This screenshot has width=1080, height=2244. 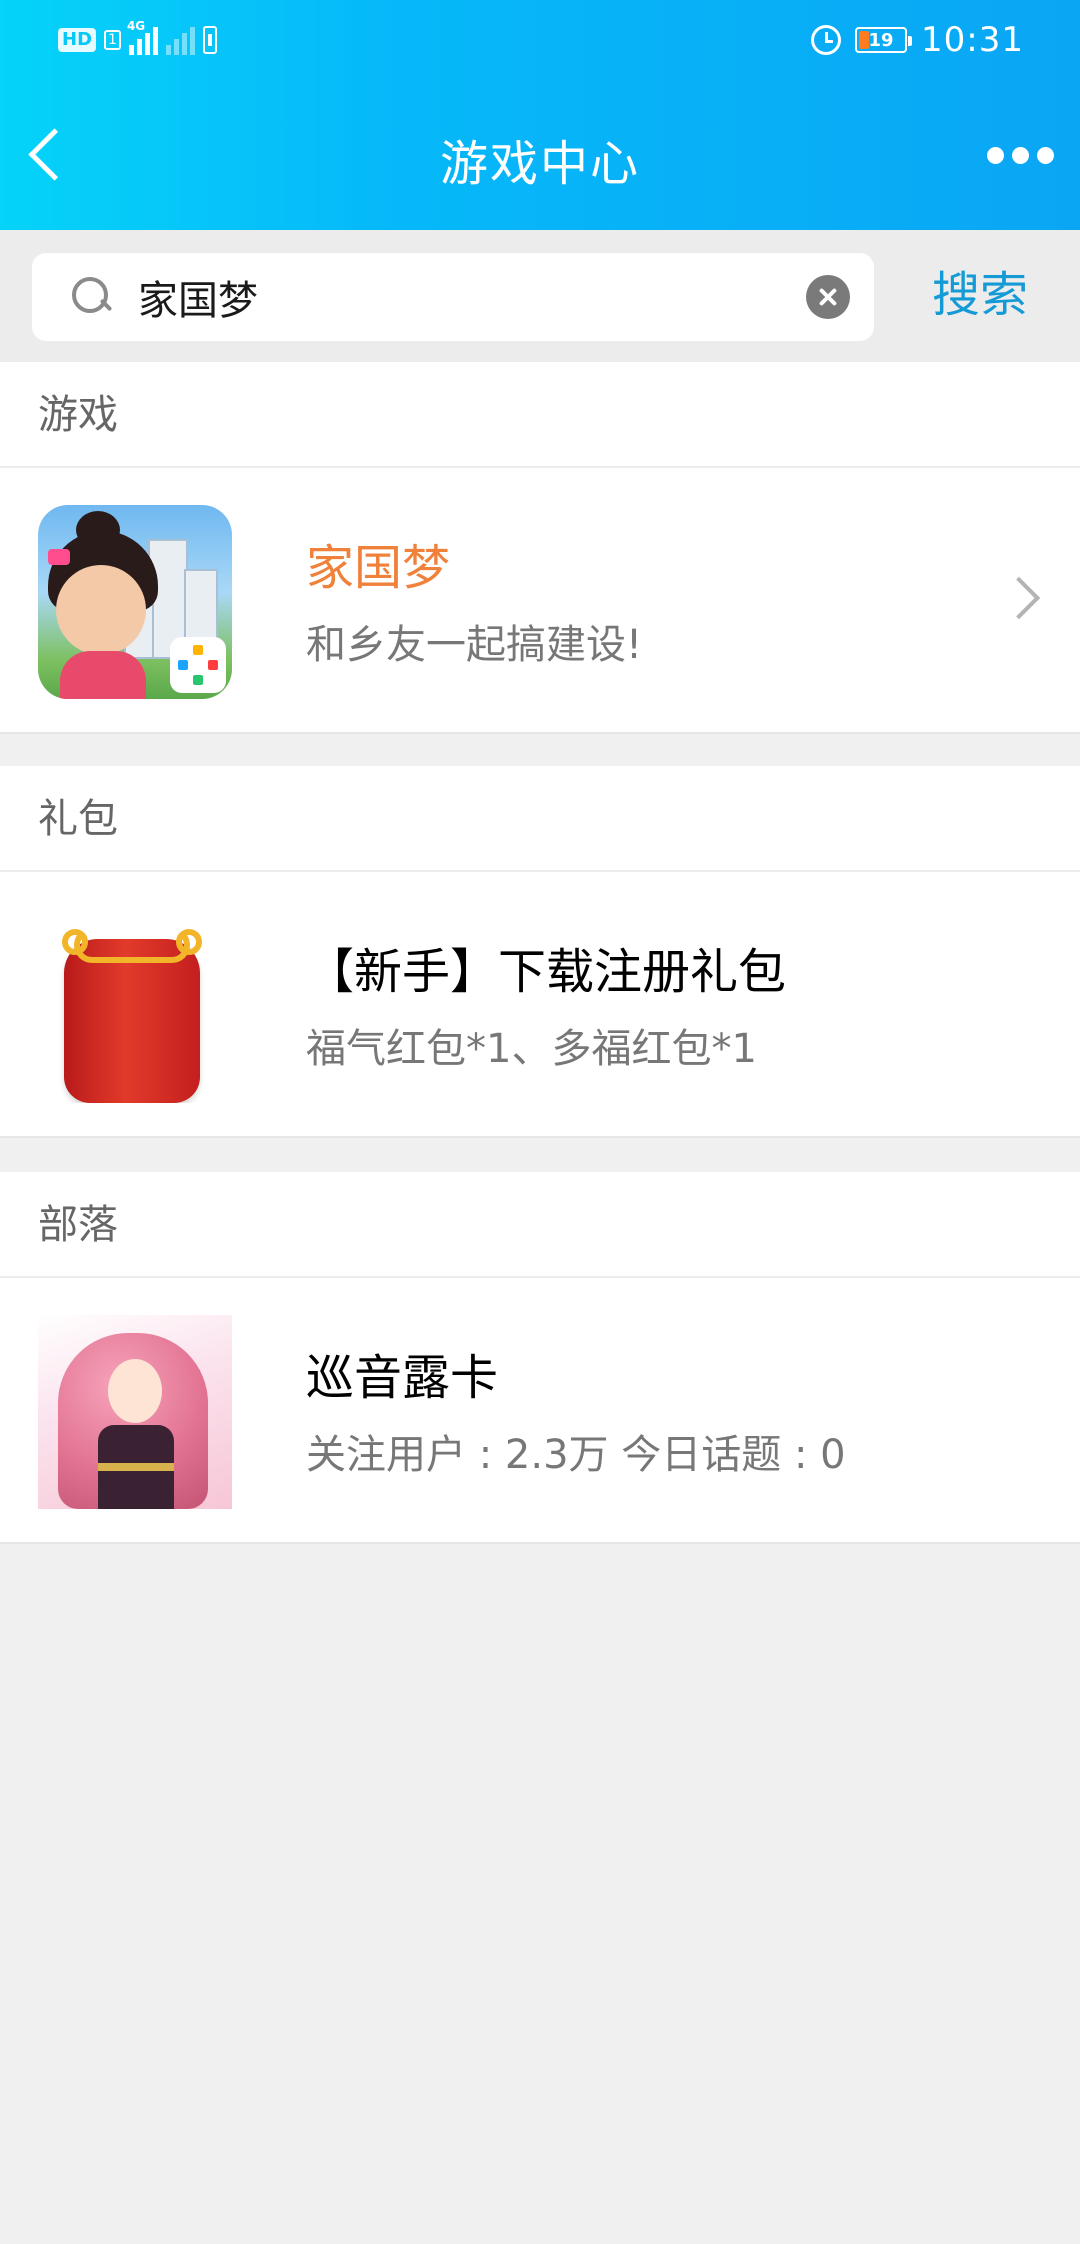 I want to click on game-icon-image, so click(x=135, y=602).